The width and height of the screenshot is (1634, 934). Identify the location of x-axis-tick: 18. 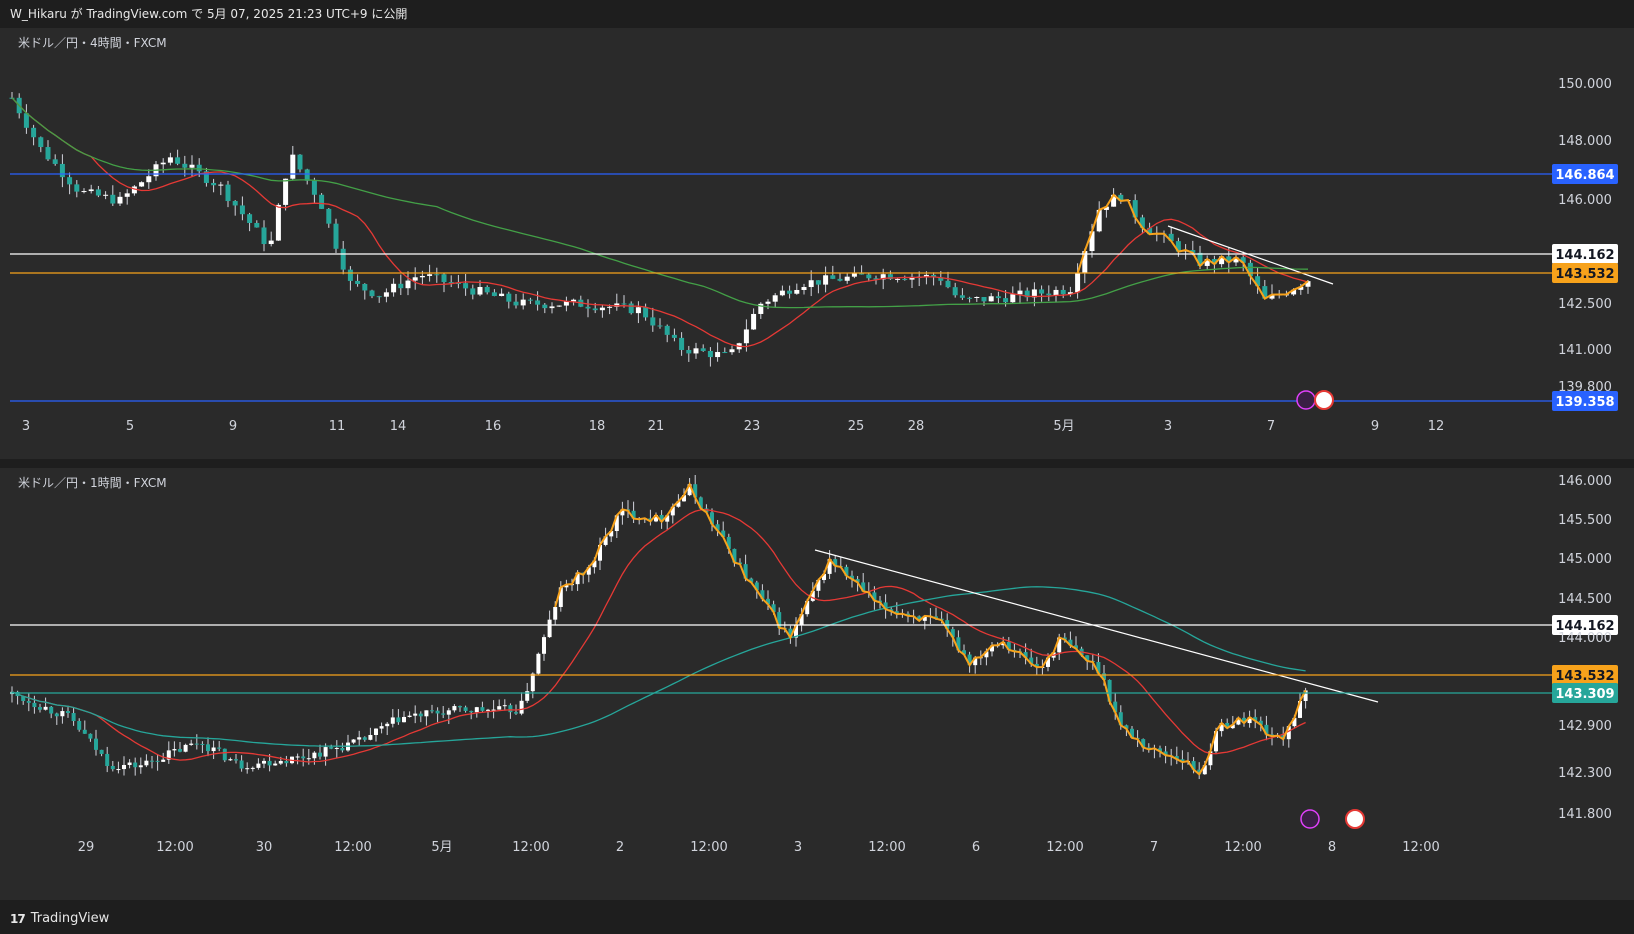
(597, 426).